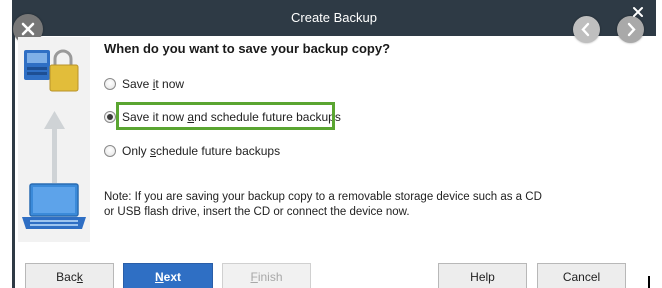 This screenshot has height=288, width=662. I want to click on selection-highlight-box, so click(225, 116).